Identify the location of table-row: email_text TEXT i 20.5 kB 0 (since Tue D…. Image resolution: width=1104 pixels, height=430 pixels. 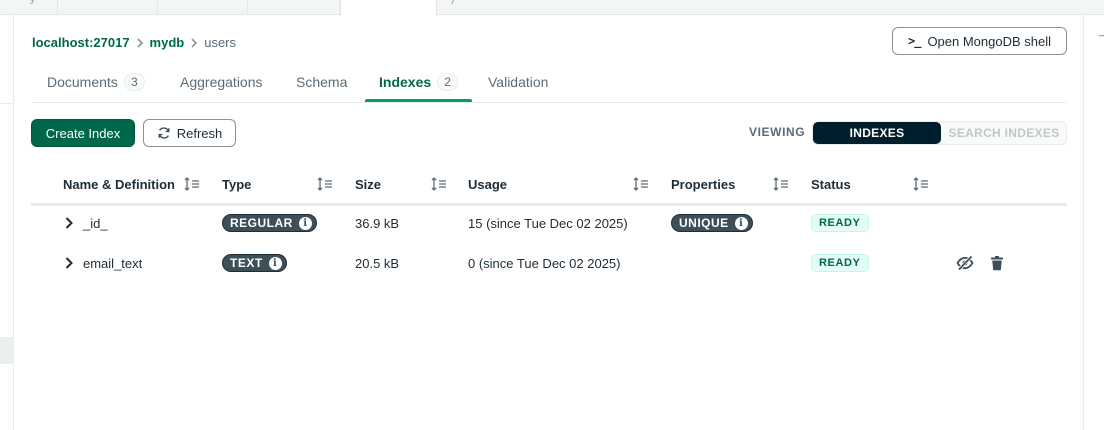
(549, 263).